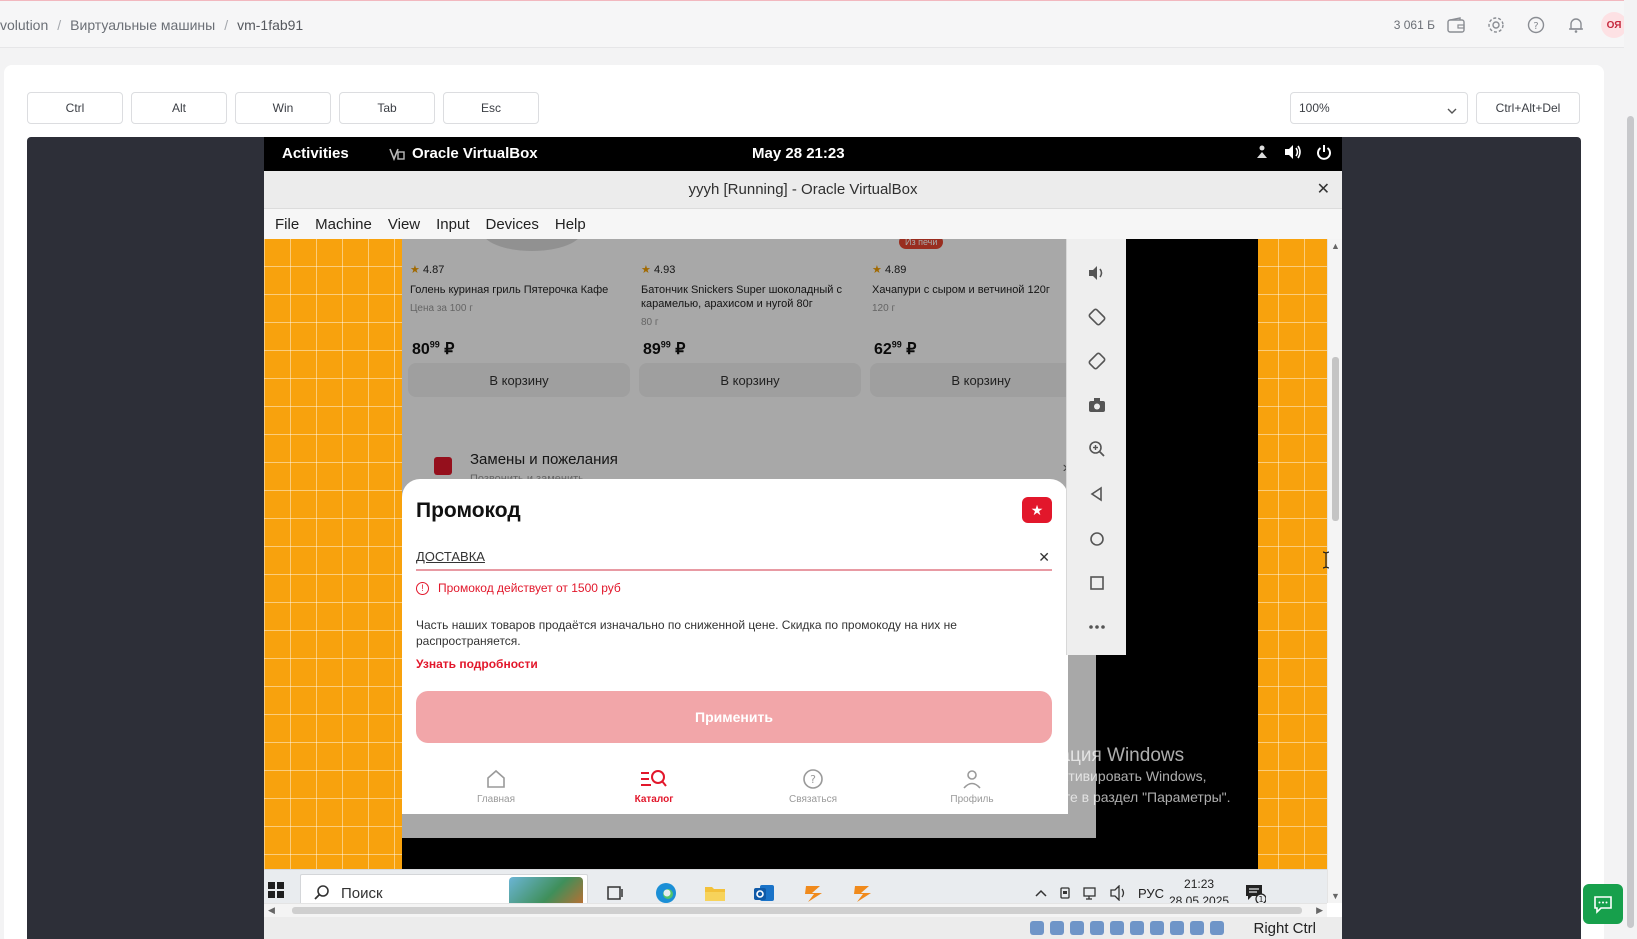 The height and width of the screenshot is (939, 1637). Describe the element at coordinates (24, 25) in the screenshot. I see `breadcrumb-root: volution` at that location.